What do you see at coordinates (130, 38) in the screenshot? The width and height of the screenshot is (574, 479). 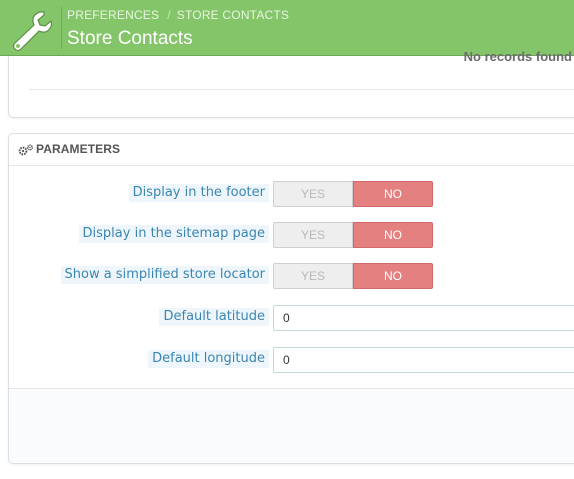 I see `page-title: Store Contacts` at bounding box center [130, 38].